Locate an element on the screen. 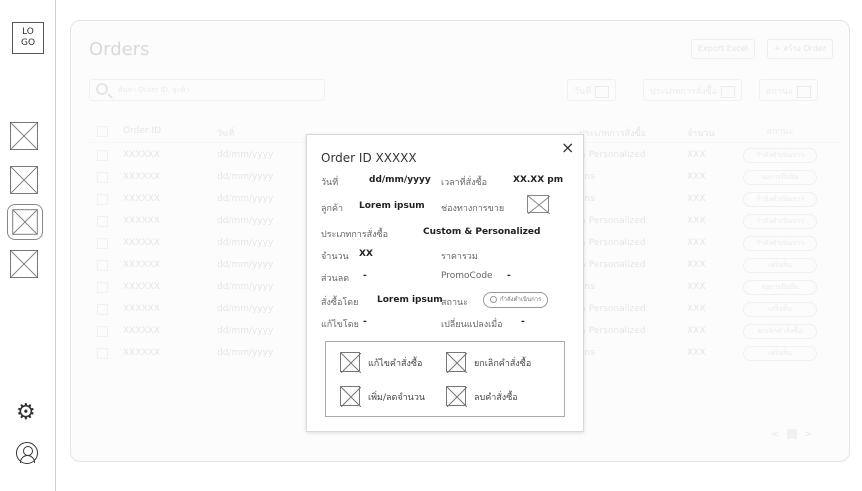 This screenshot has height=491, width=862. filter-date: วันที่ is located at coordinates (592, 90).